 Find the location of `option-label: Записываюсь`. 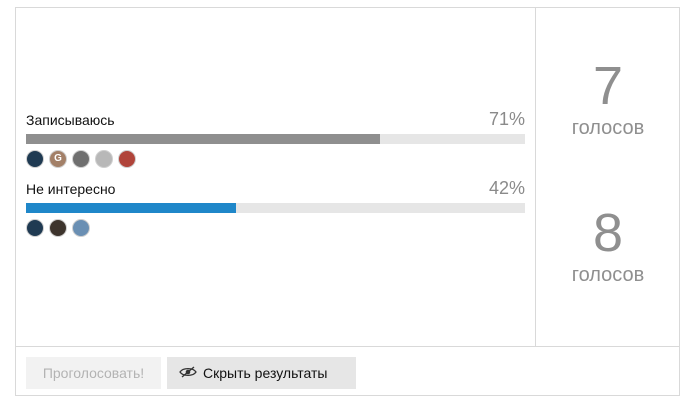

option-label: Записываюсь is located at coordinates (70, 120).